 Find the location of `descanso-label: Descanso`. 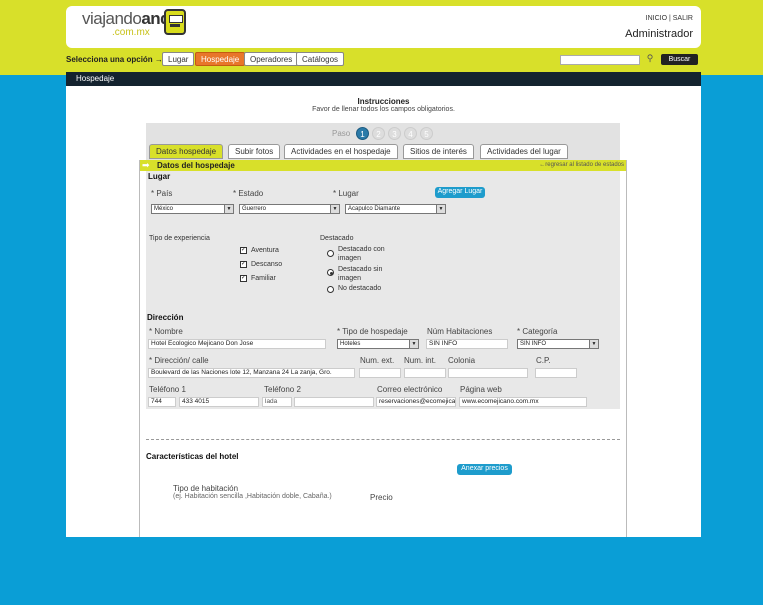

descanso-label: Descanso is located at coordinates (267, 264).